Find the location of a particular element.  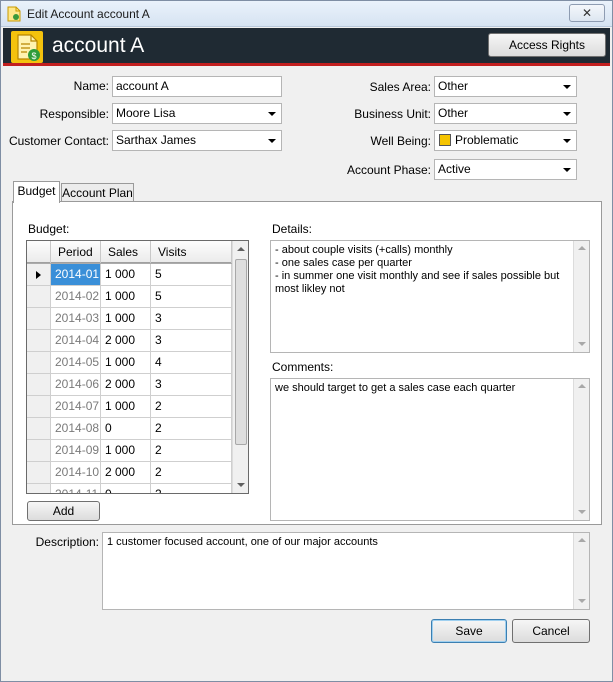

responsible-dropdown: Moore Lisa is located at coordinates (197, 113).